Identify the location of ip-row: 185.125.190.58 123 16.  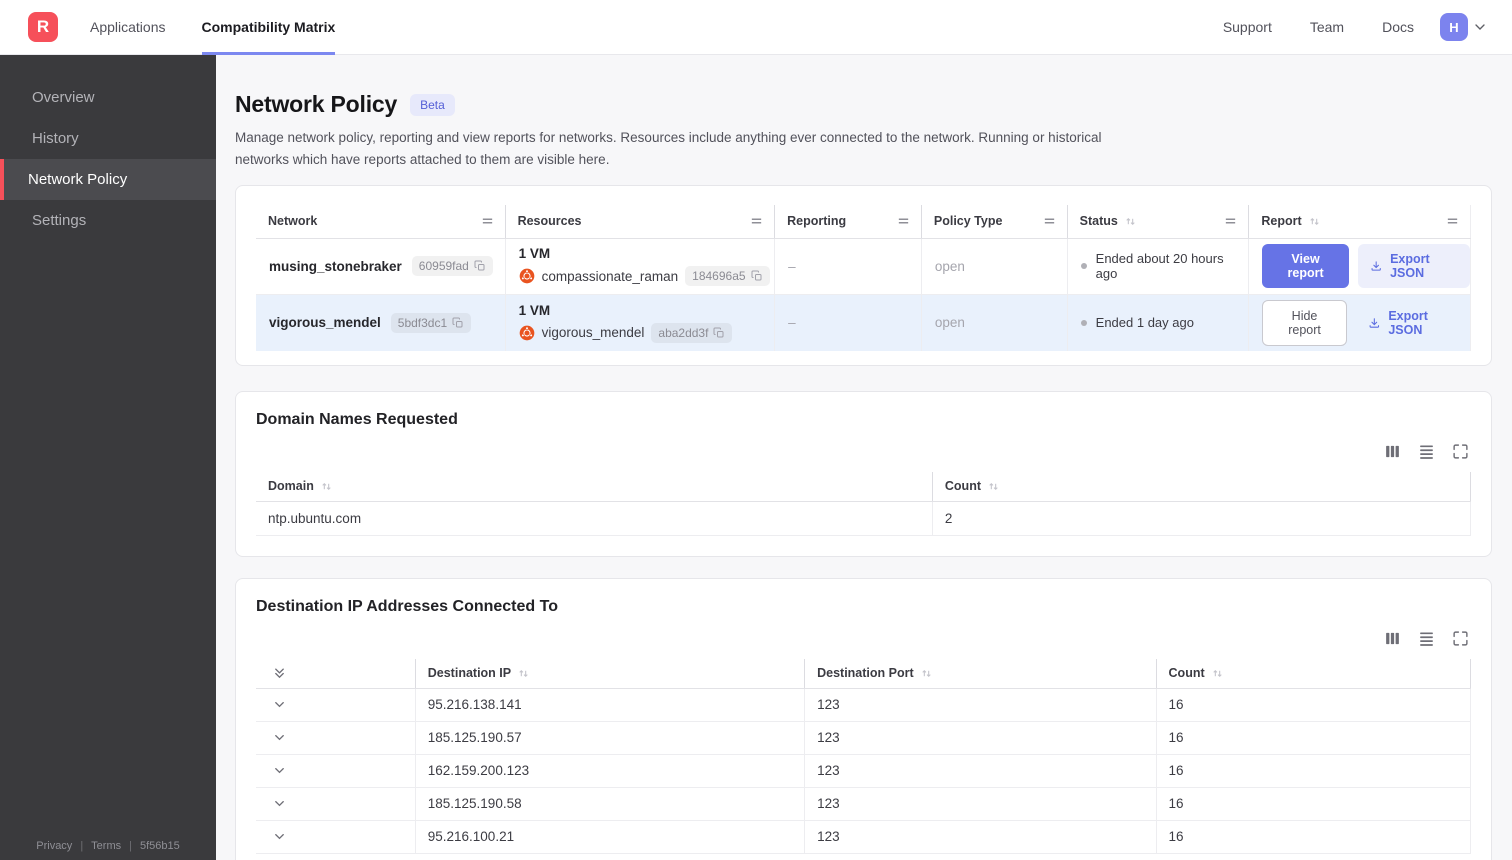
(864, 804).